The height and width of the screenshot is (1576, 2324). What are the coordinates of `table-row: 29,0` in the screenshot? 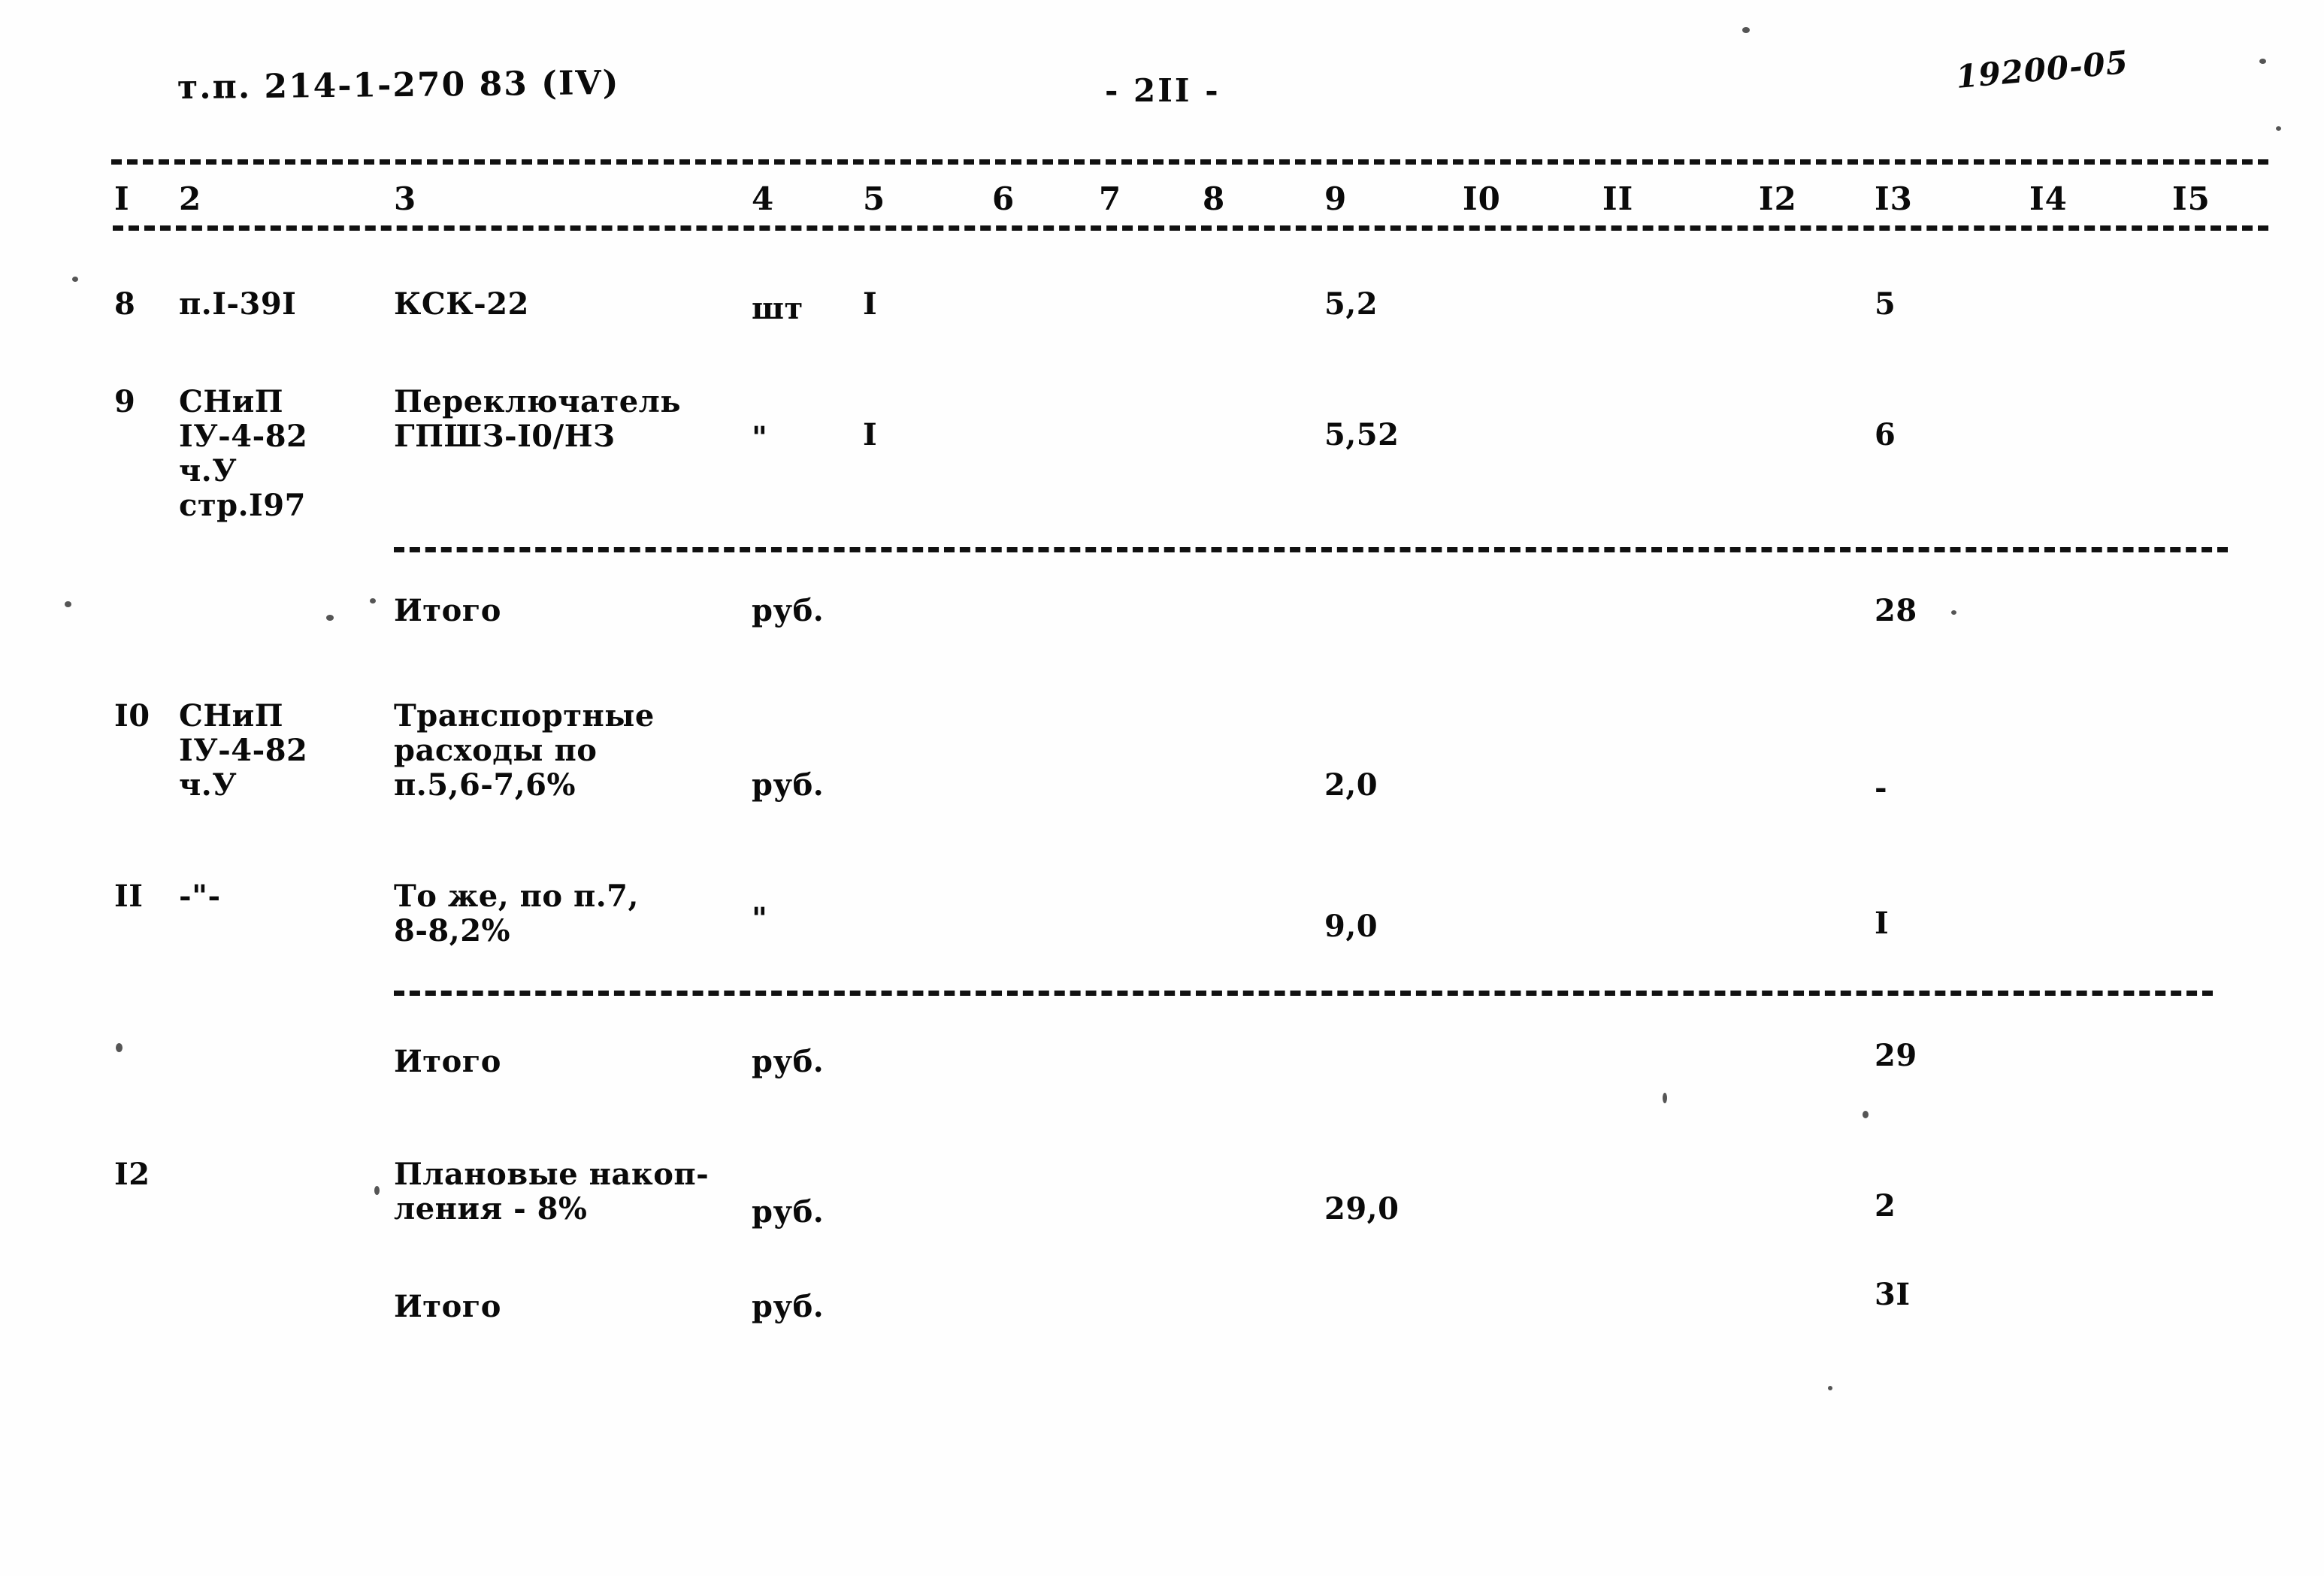 It's located at (1362, 1209).